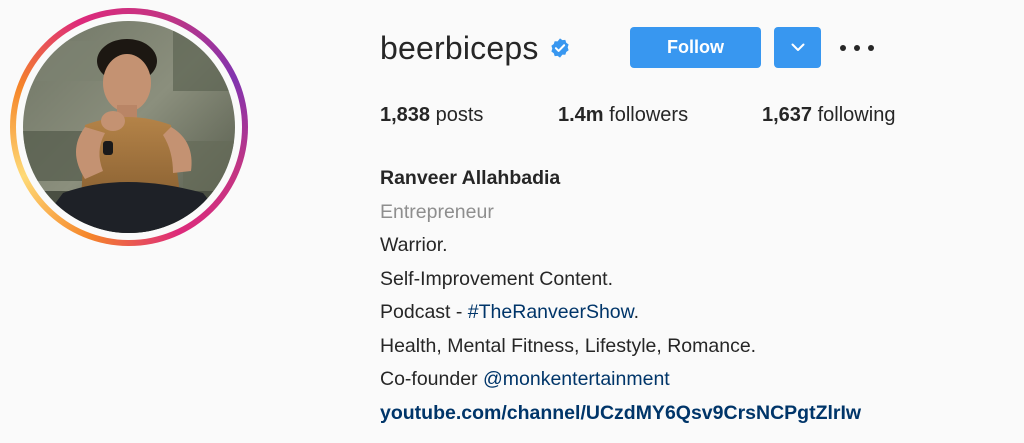 Image resolution: width=1024 pixels, height=443 pixels. I want to click on followers-count: 1.4m, so click(581, 115).